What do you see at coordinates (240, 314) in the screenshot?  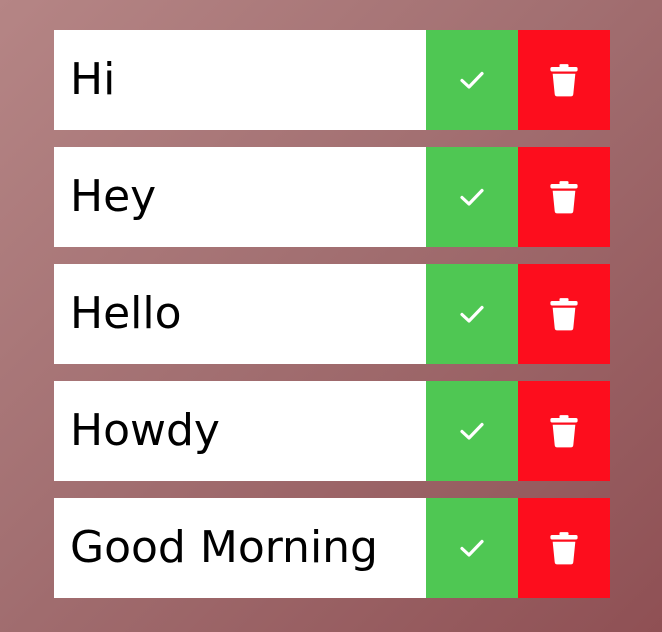 I see `todo-text: Hello` at bounding box center [240, 314].